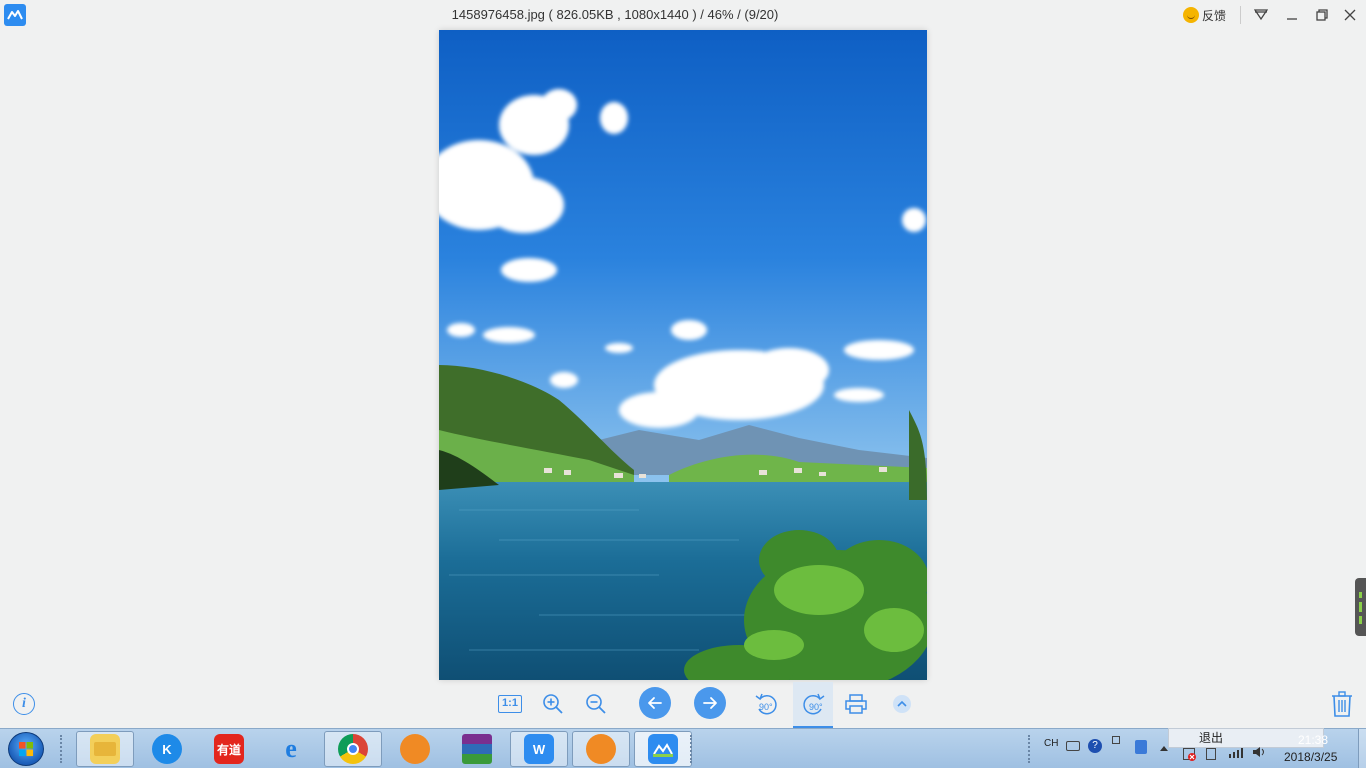 The height and width of the screenshot is (768, 1366). Describe the element at coordinates (24, 704) in the screenshot. I see `info-icon: i` at that location.